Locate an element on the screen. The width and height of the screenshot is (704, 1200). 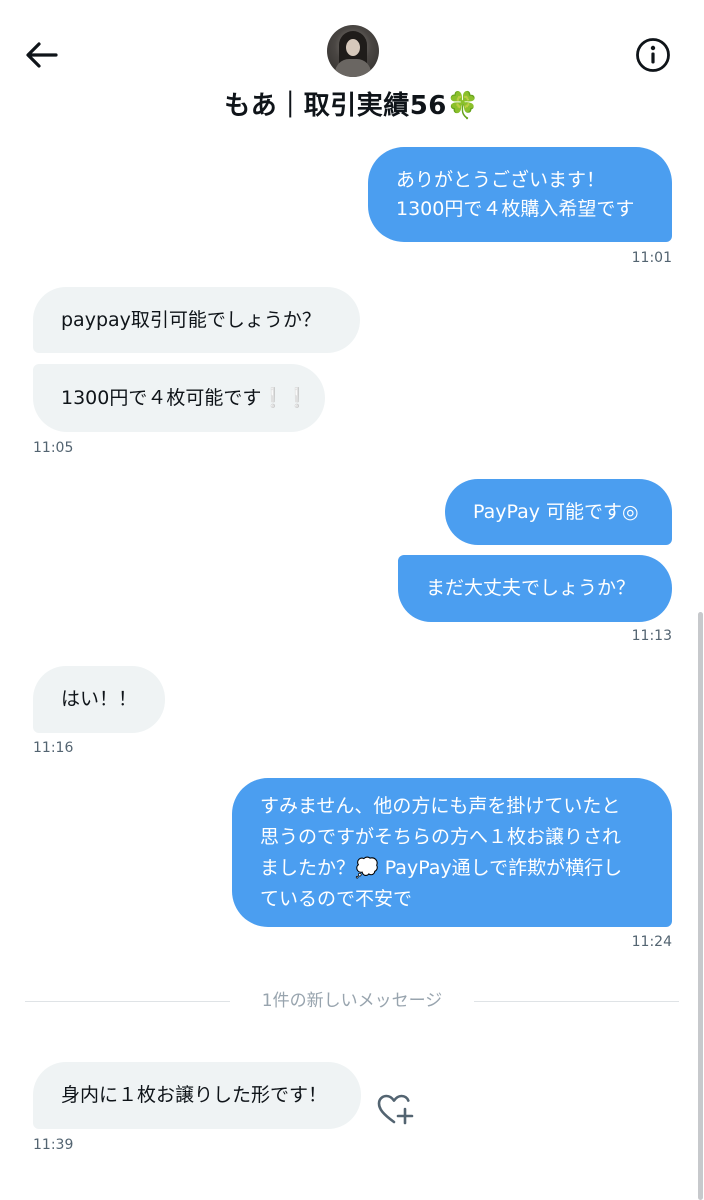
contact-name: もあ｜取引実績56🍀 is located at coordinates (352, 106).